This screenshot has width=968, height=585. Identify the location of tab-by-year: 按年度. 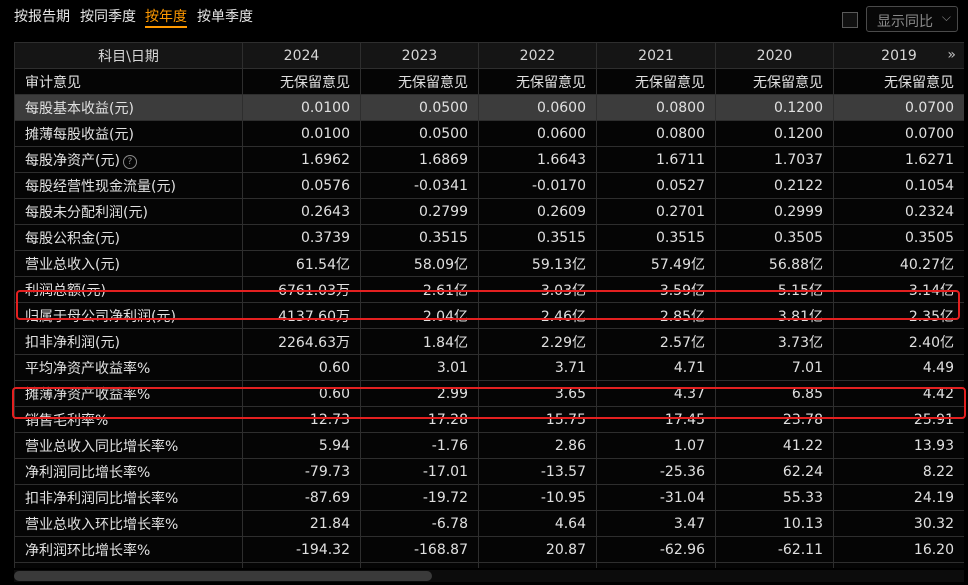
(166, 16).